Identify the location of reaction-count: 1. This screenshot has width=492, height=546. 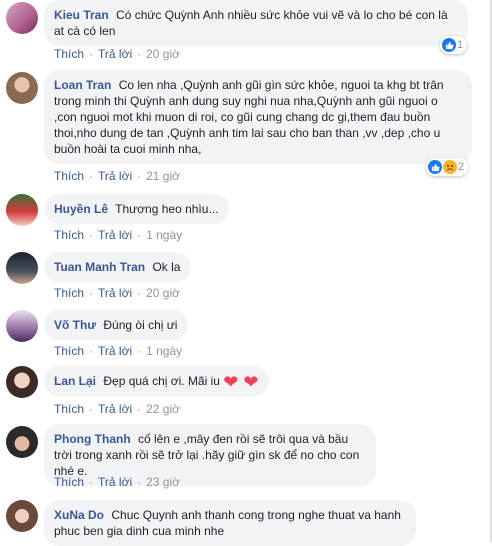
(454, 45).